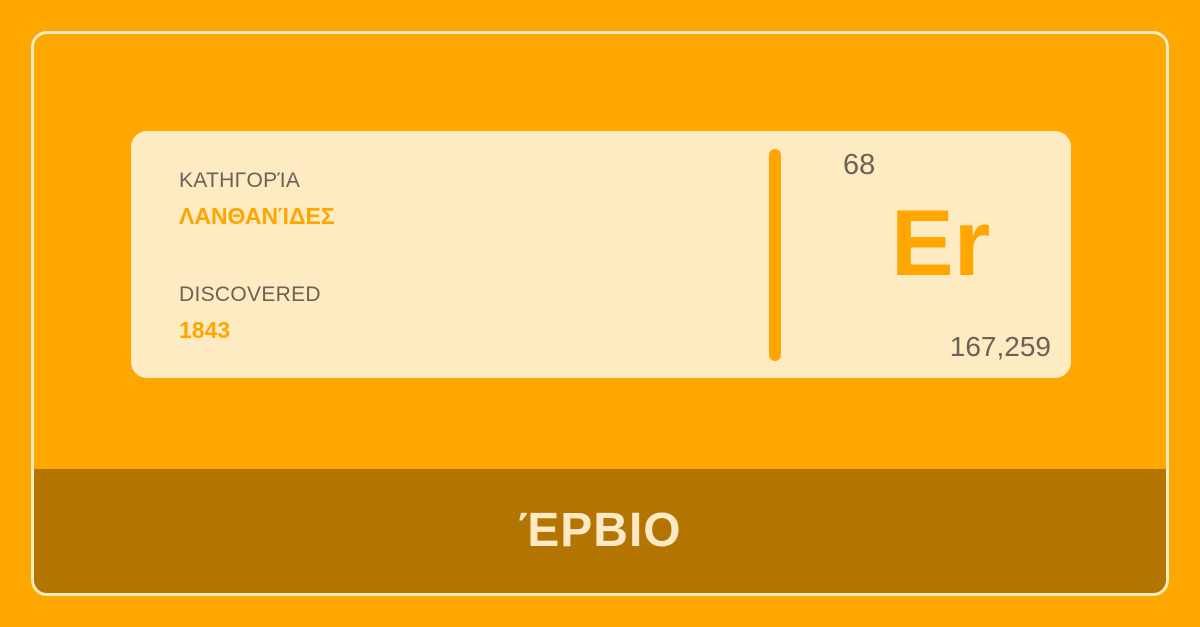 The width and height of the screenshot is (1200, 627). Describe the element at coordinates (257, 216) in the screenshot. I see `category-value: ΛΑΝΘΑΝΊΔΕΣ` at that location.